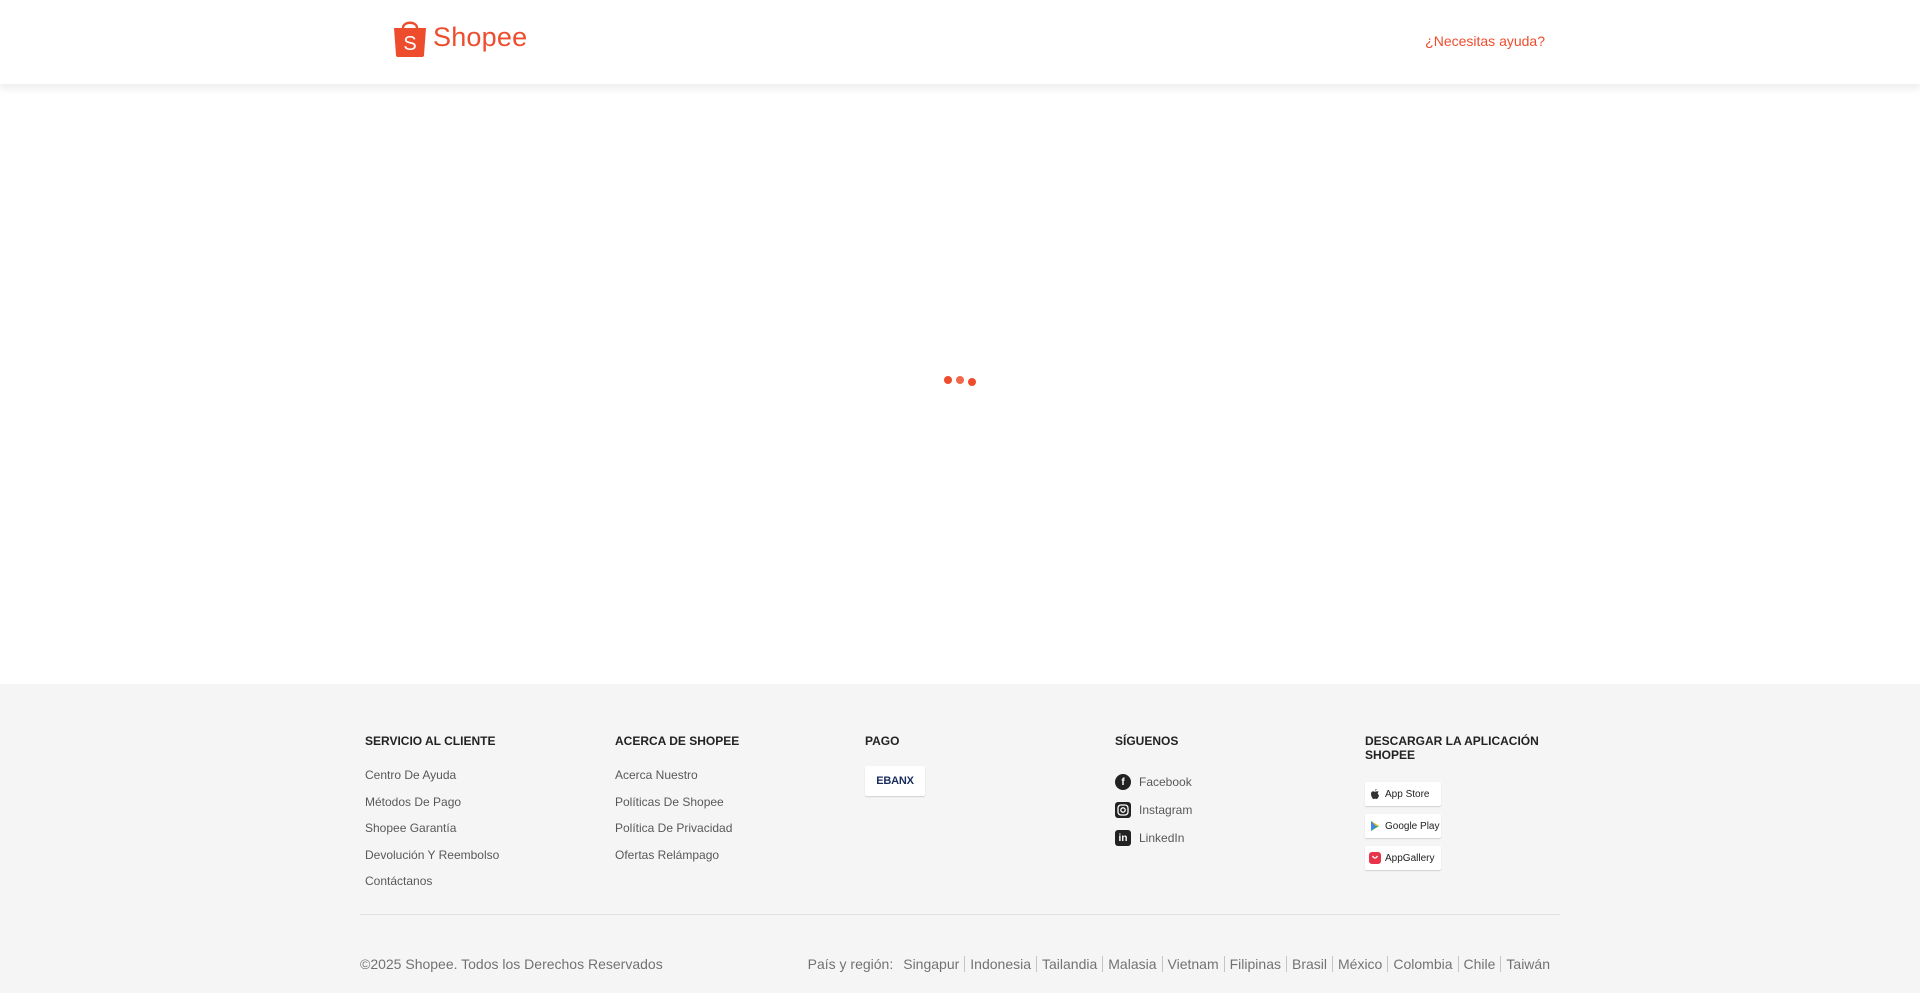 The height and width of the screenshot is (993, 1920). I want to click on shopping-bag-icon: S, so click(410, 39).